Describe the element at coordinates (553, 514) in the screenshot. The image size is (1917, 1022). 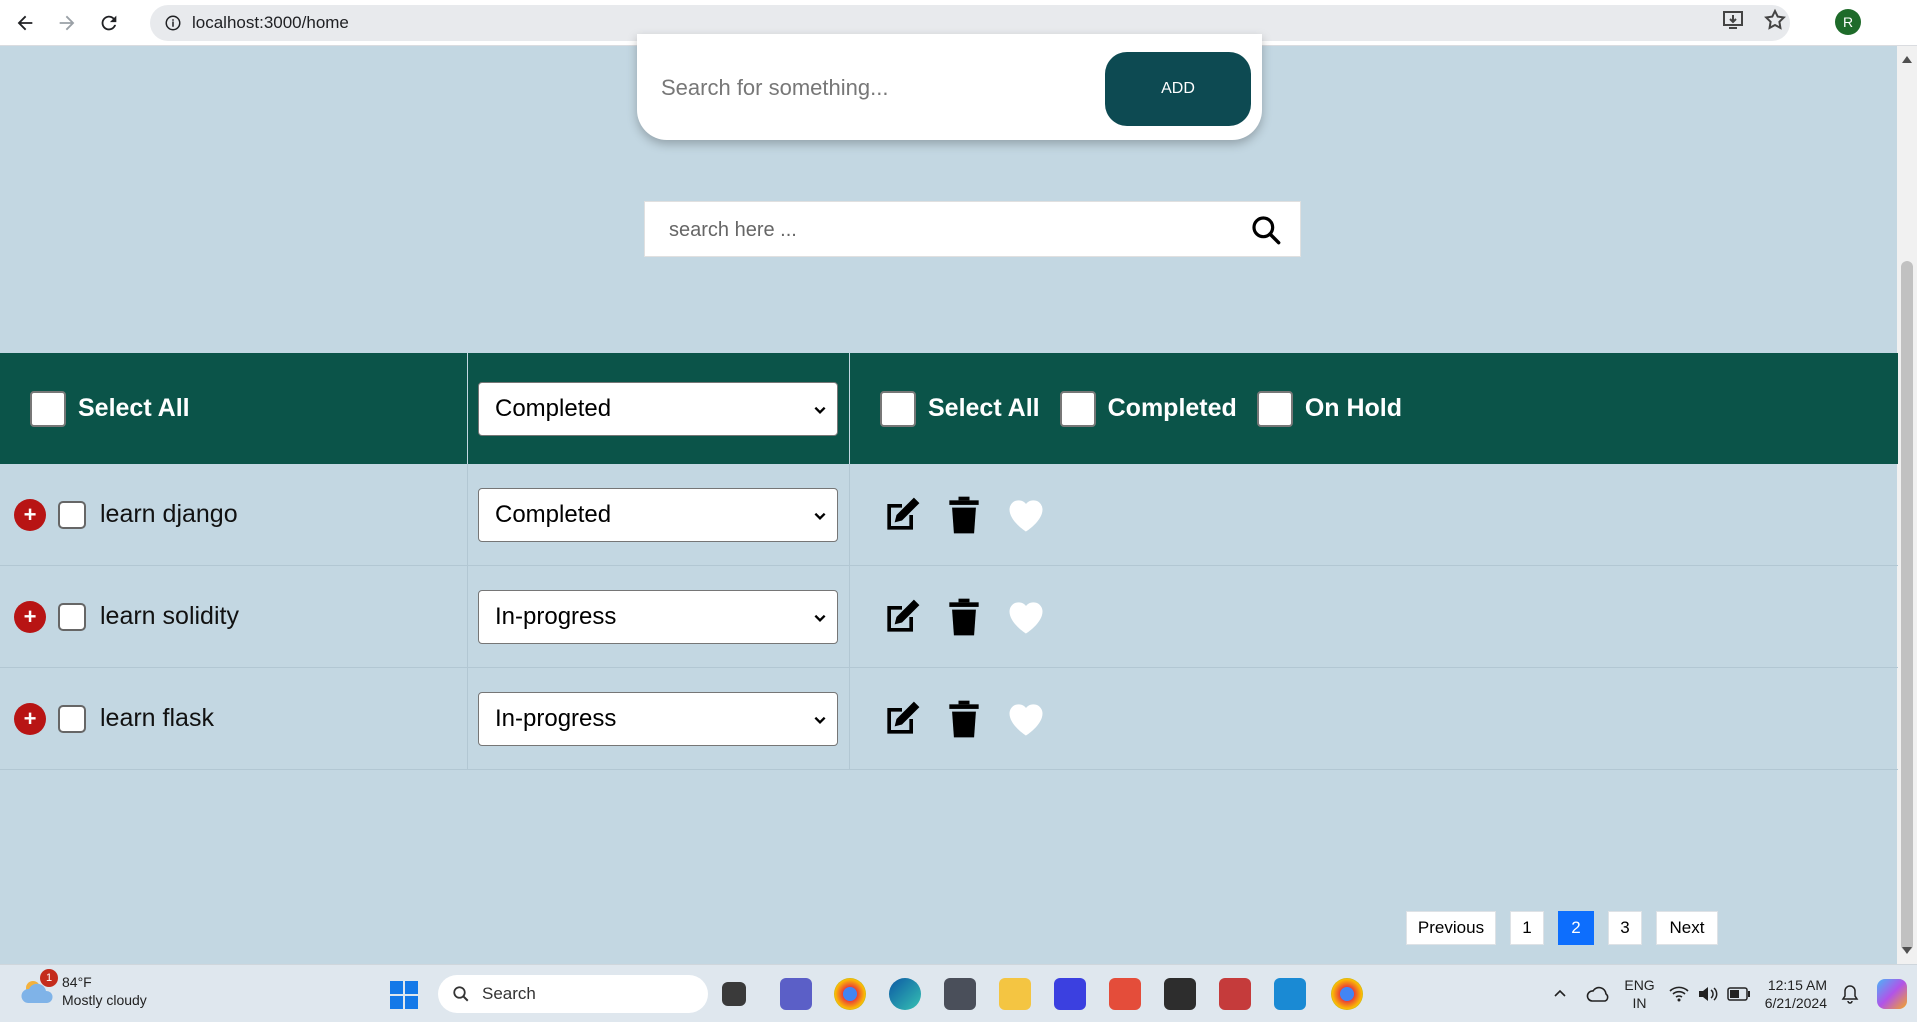
I see `task-status-value: Completed` at that location.